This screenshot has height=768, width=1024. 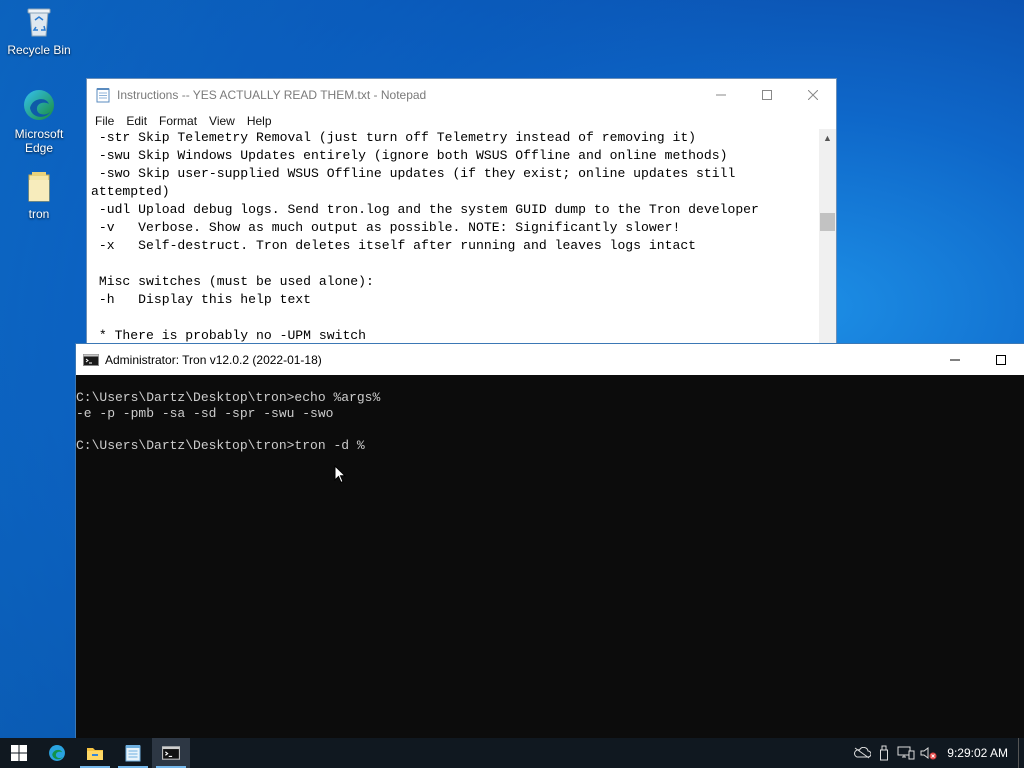 What do you see at coordinates (232, 281) in the screenshot?
I see `text-line: Misc switches (must be used alone):` at bounding box center [232, 281].